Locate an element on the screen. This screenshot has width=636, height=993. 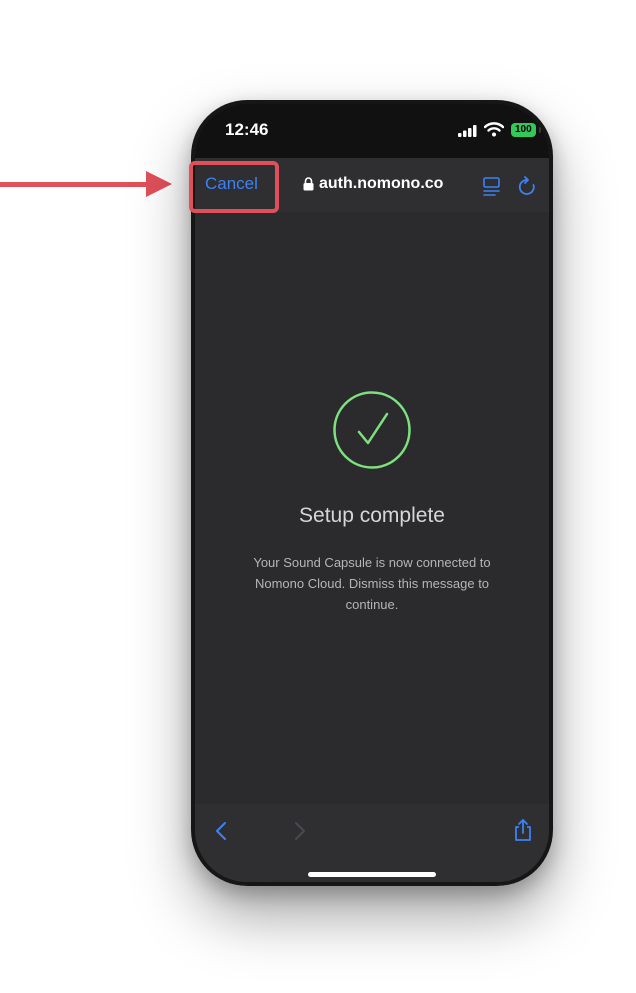
reload-icon is located at coordinates (527, 186).